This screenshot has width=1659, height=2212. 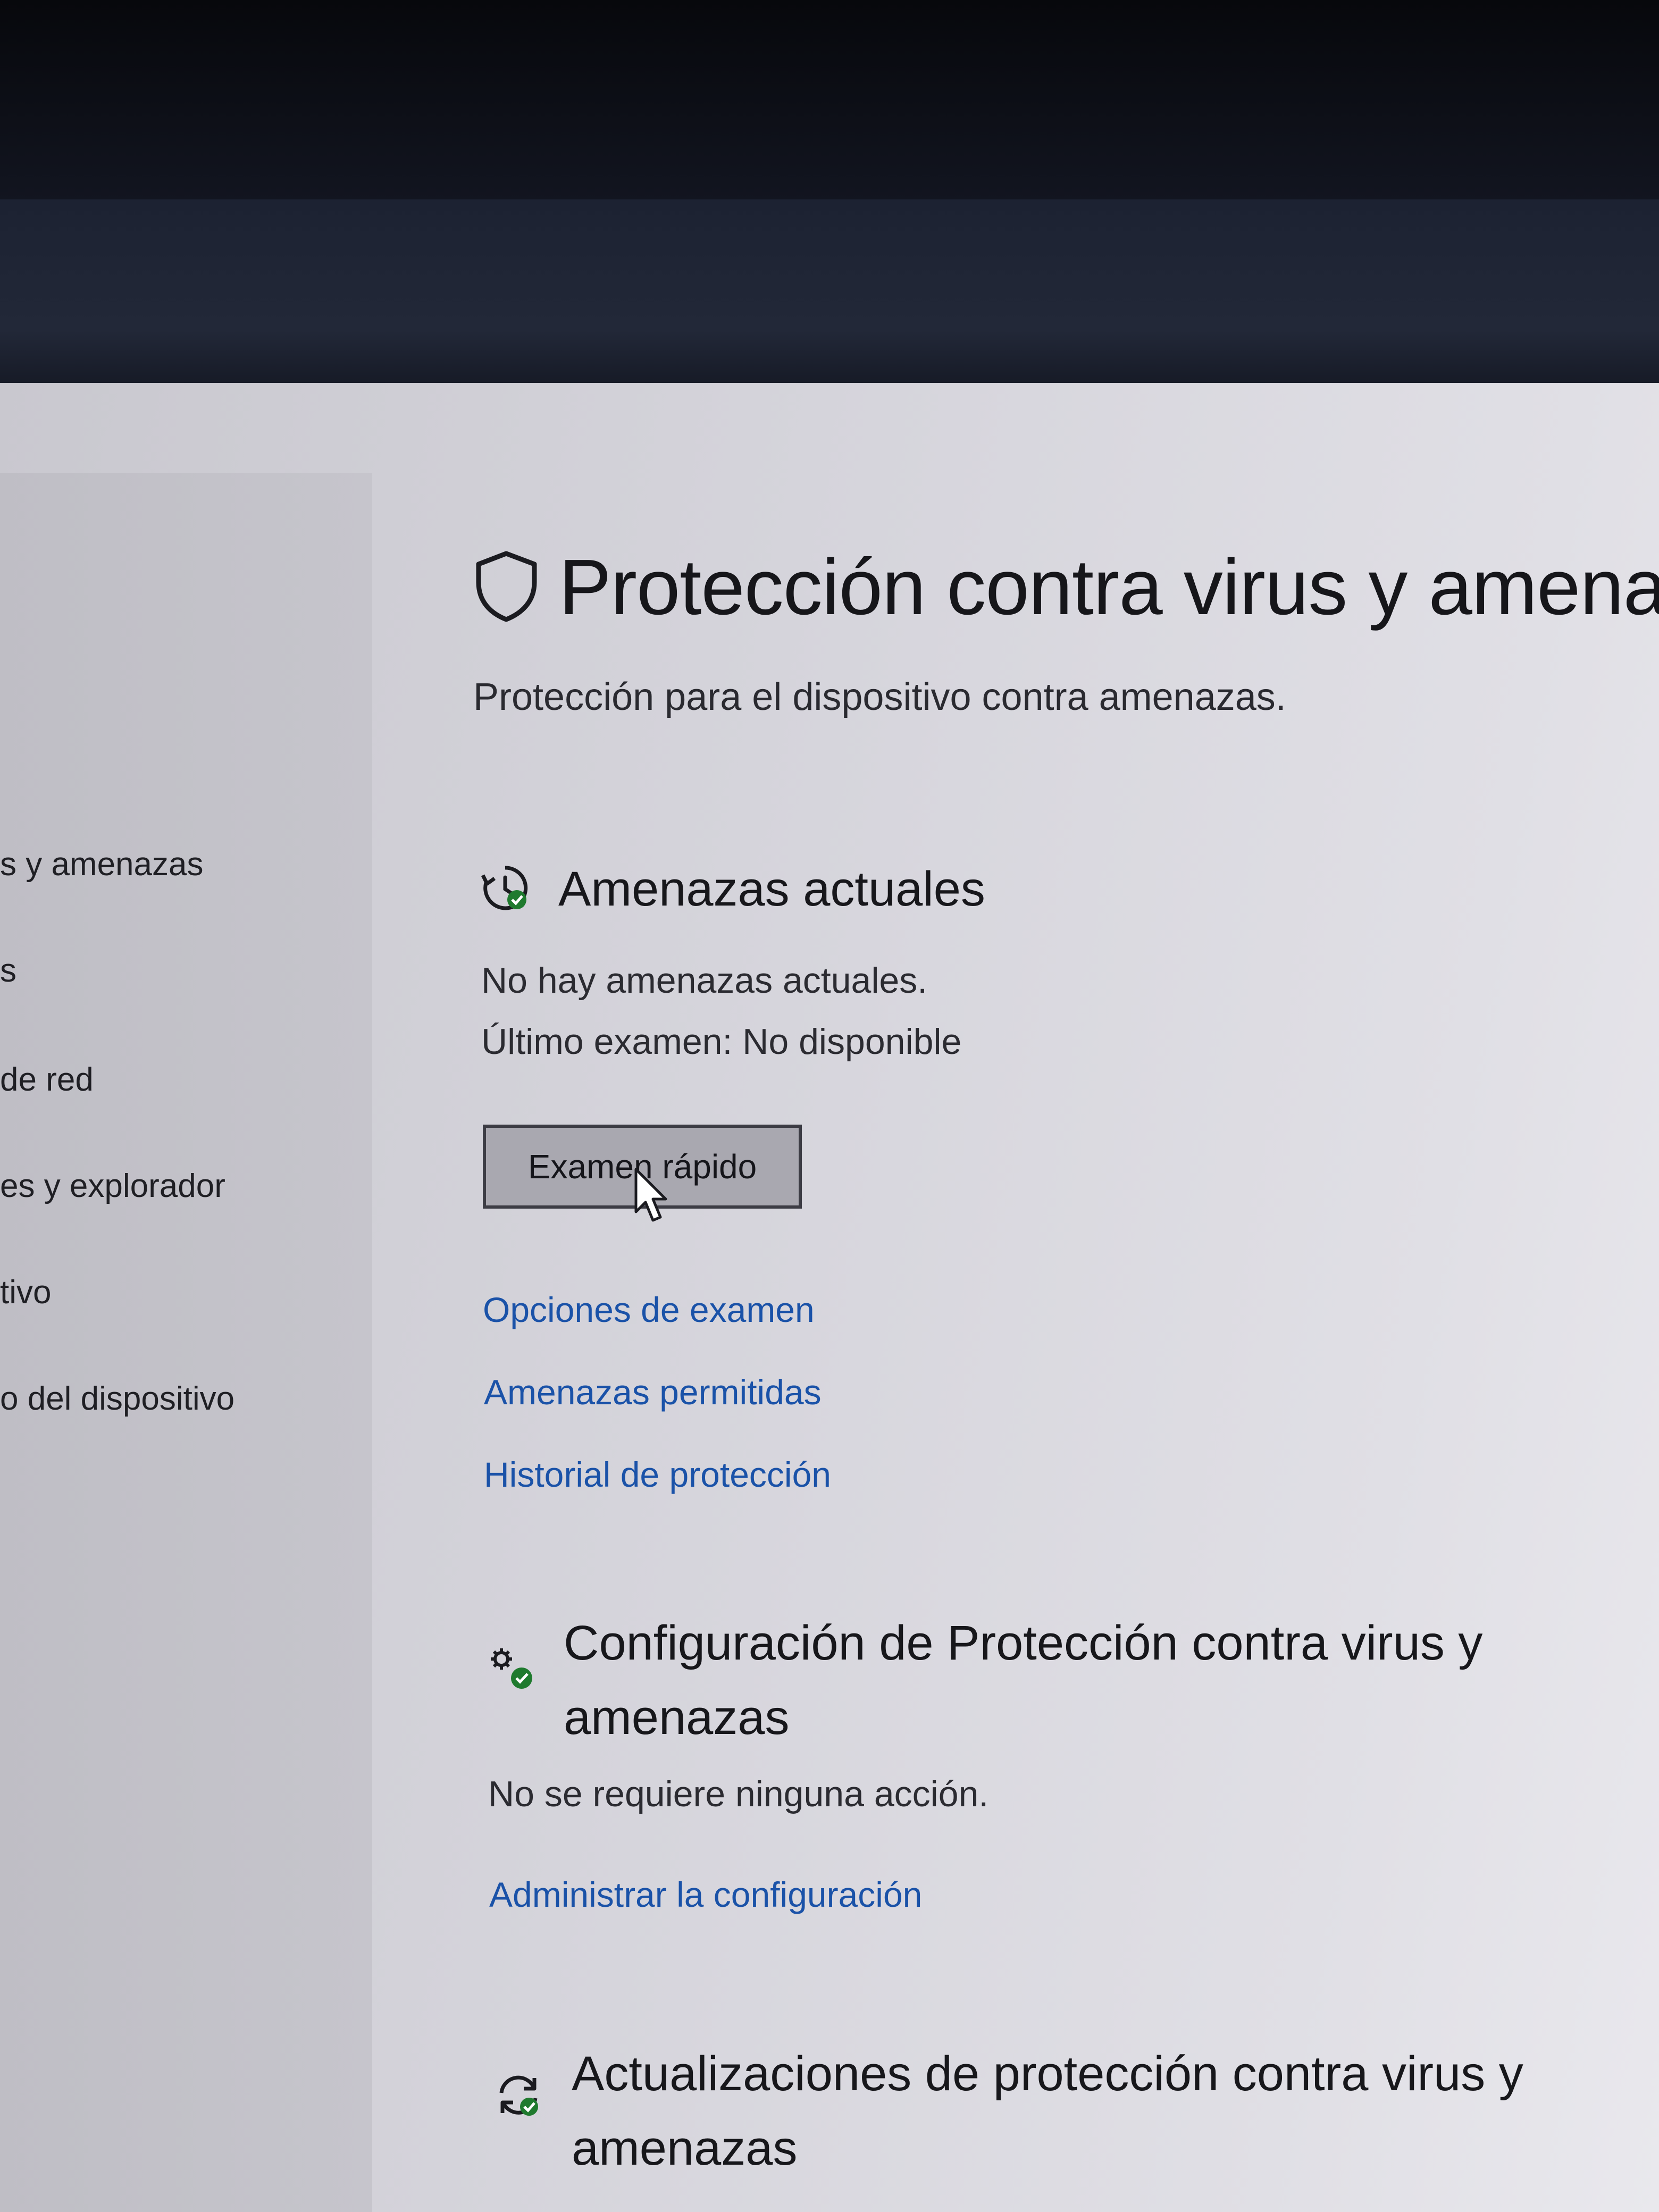 I want to click on threats-status-text: No hay amenazas actuales., so click(x=704, y=980).